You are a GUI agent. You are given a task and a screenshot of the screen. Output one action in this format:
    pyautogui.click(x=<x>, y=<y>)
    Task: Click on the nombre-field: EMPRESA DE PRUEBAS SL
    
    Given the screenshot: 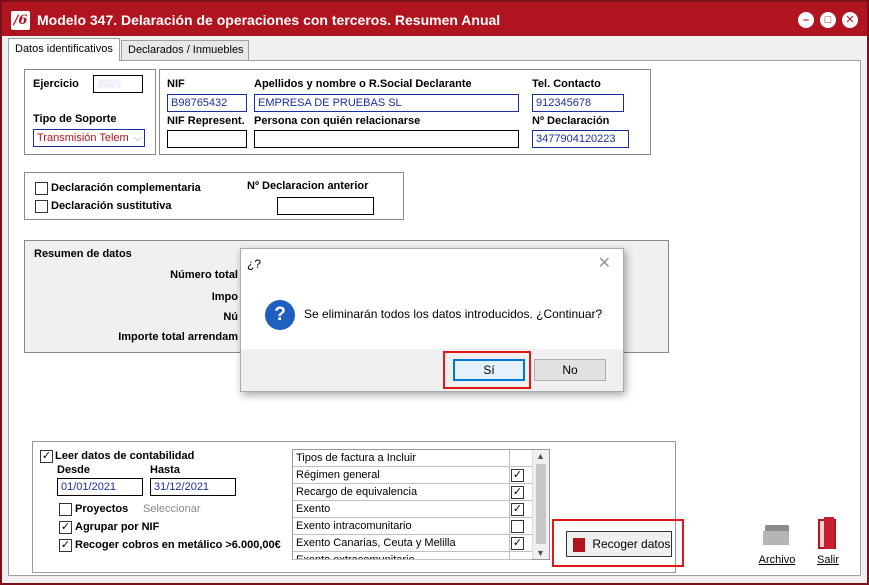 What is the action you would take?
    pyautogui.click(x=386, y=103)
    